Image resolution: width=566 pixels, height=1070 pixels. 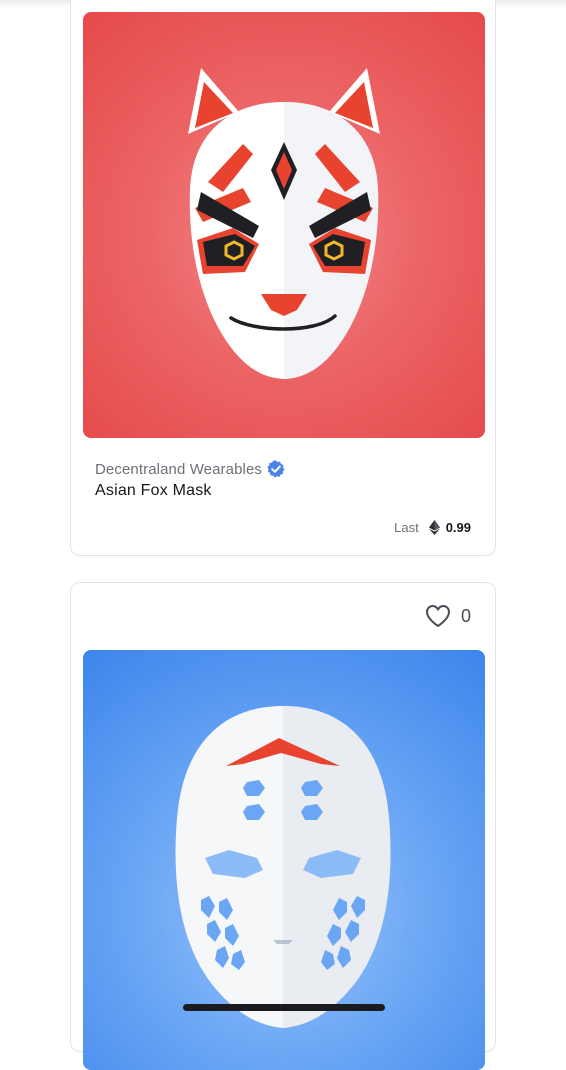 I want to click on price-row: Last 0.99, so click(x=432, y=527).